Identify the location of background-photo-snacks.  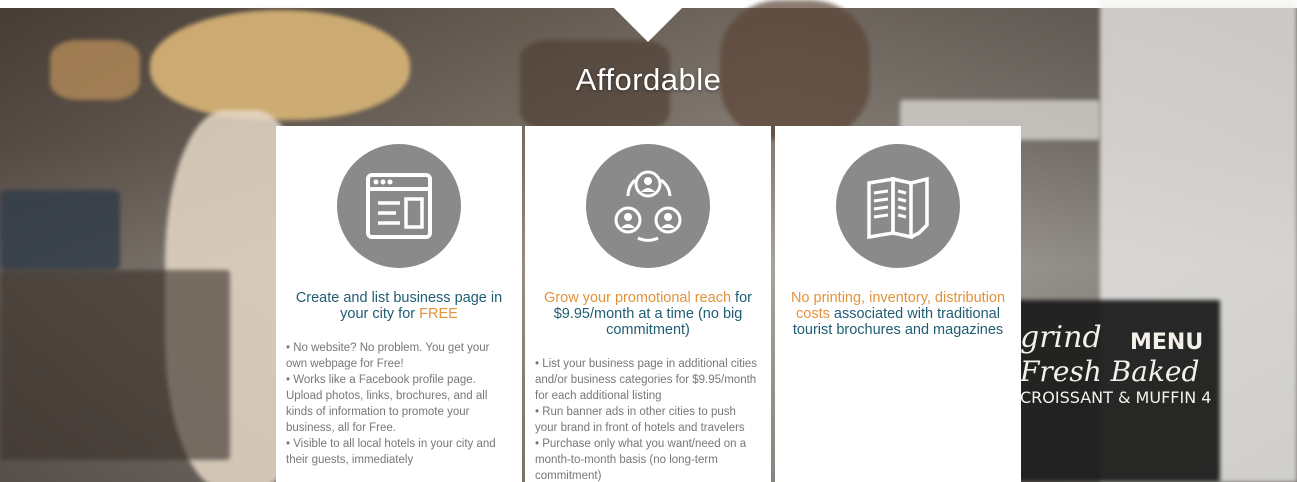
(60, 230).